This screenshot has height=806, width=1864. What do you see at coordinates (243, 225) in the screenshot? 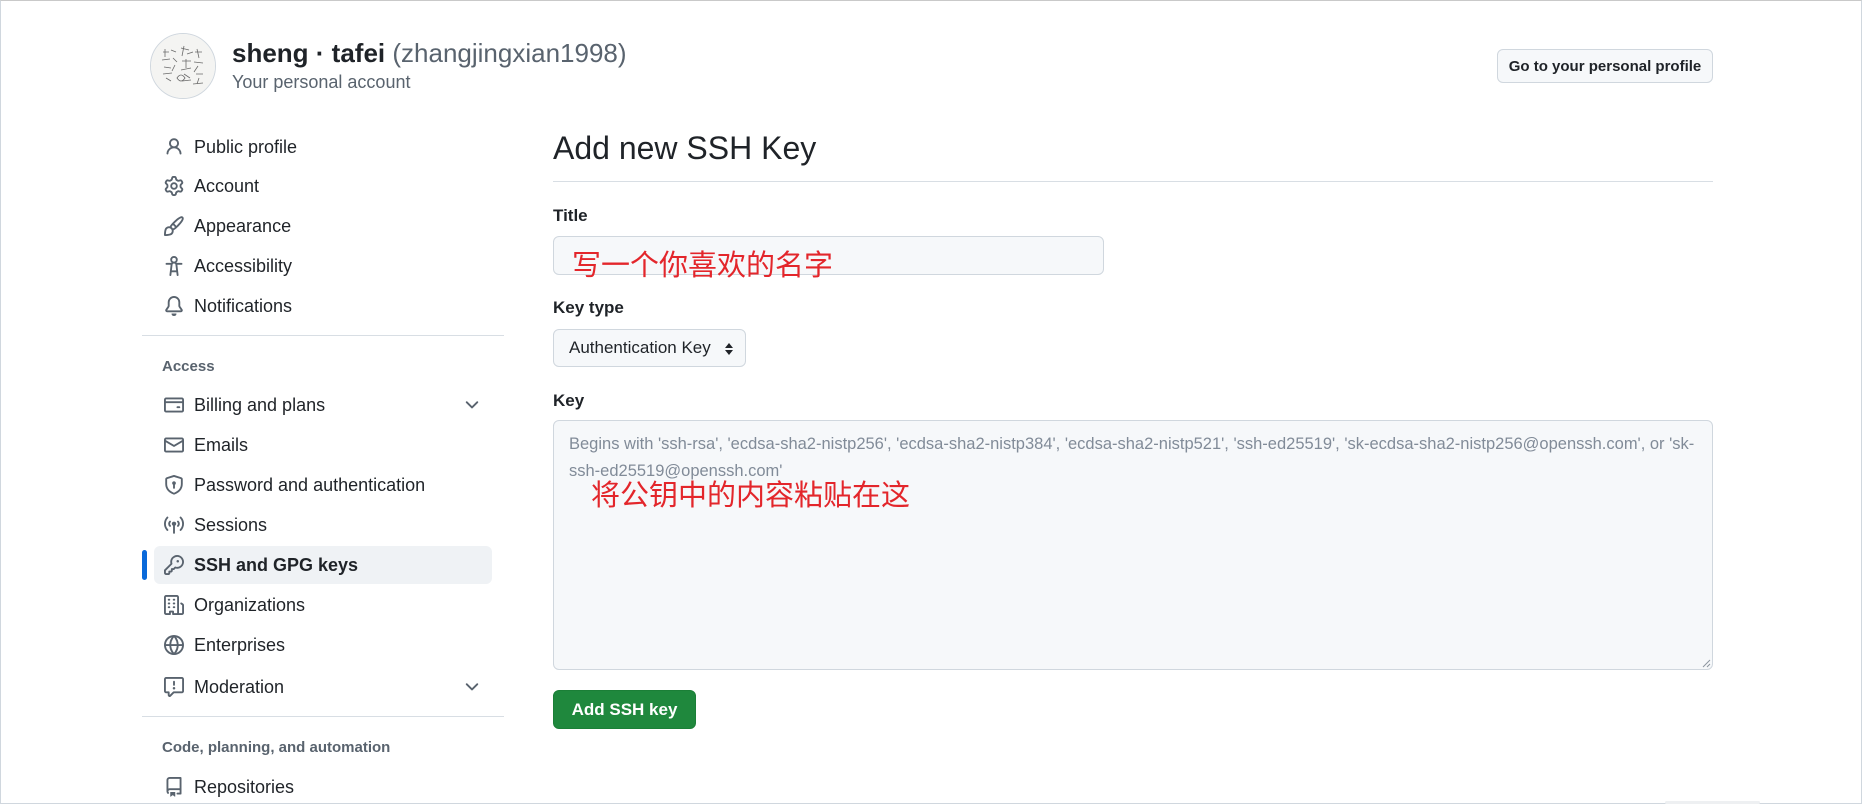
I see `sidebar-item-label: Appearance` at bounding box center [243, 225].